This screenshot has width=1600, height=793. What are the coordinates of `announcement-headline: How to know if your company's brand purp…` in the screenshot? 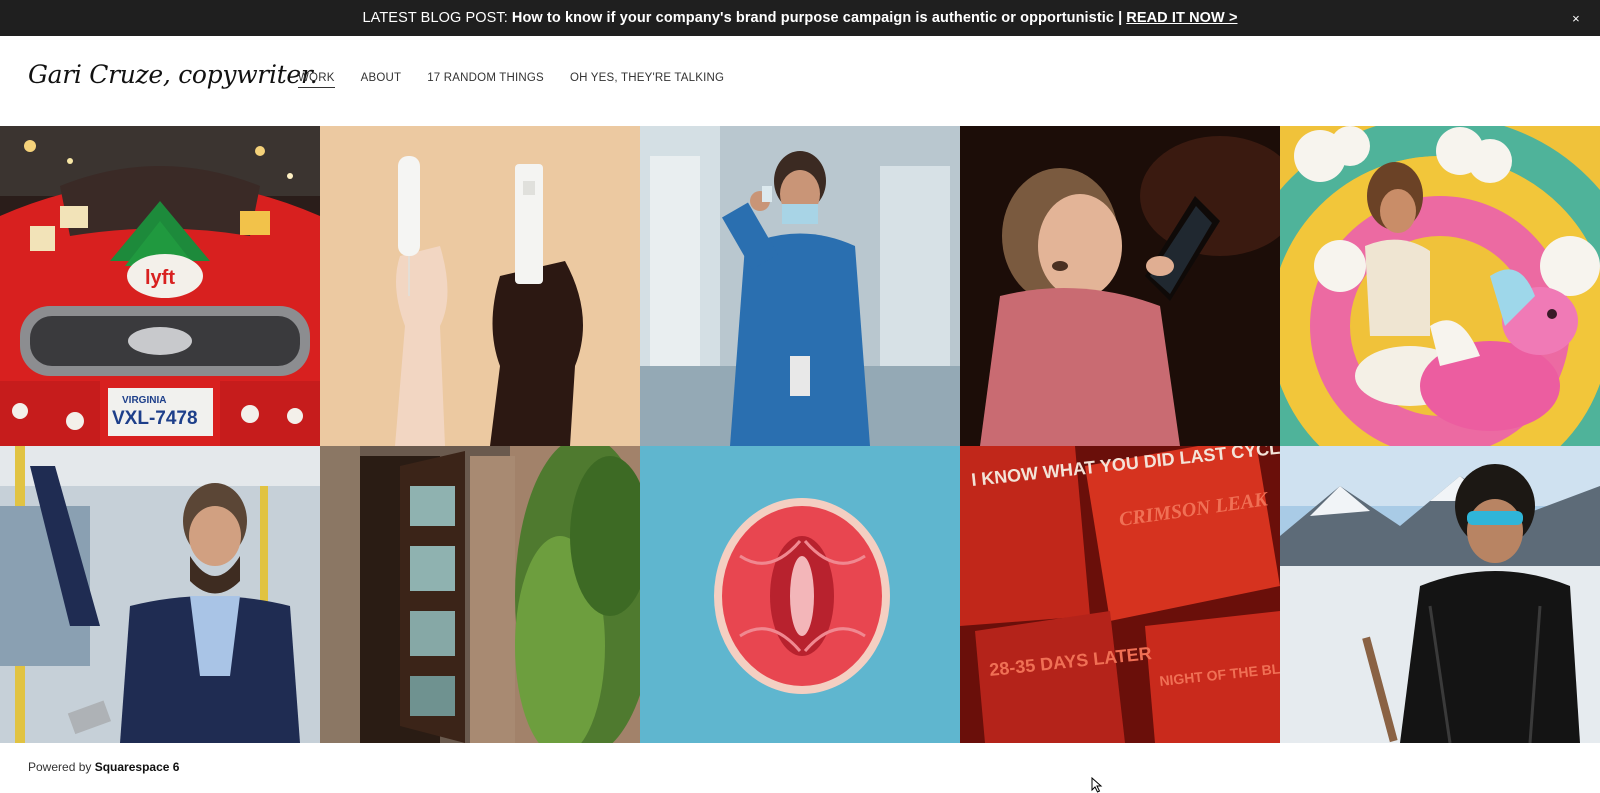 It's located at (813, 18).